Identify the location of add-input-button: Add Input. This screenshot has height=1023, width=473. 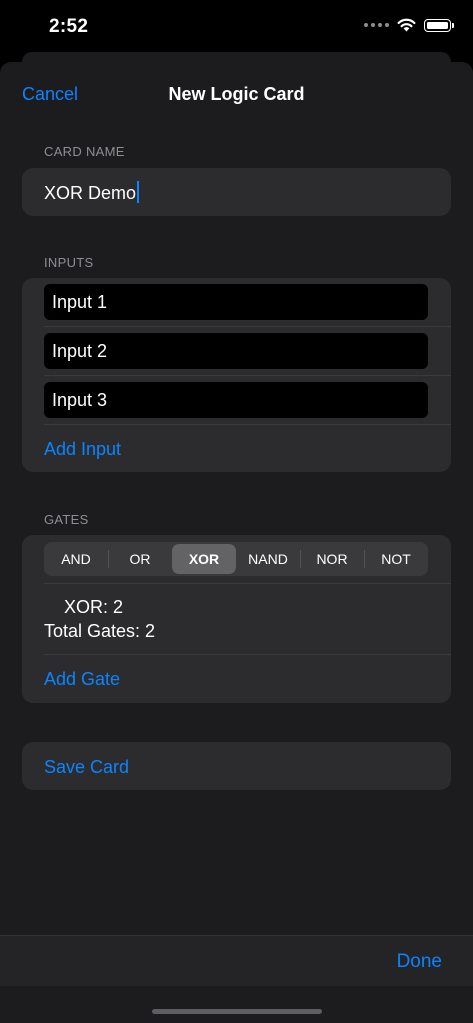
(82, 449).